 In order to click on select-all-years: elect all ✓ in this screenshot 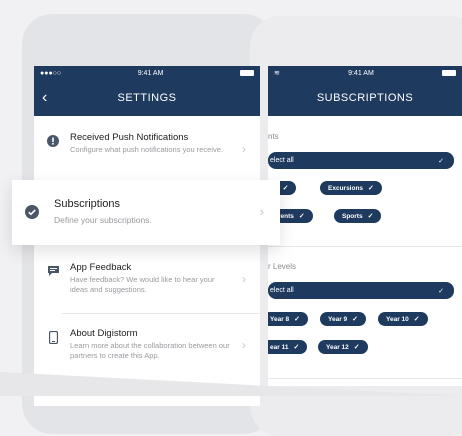, I will do `click(361, 290)`.